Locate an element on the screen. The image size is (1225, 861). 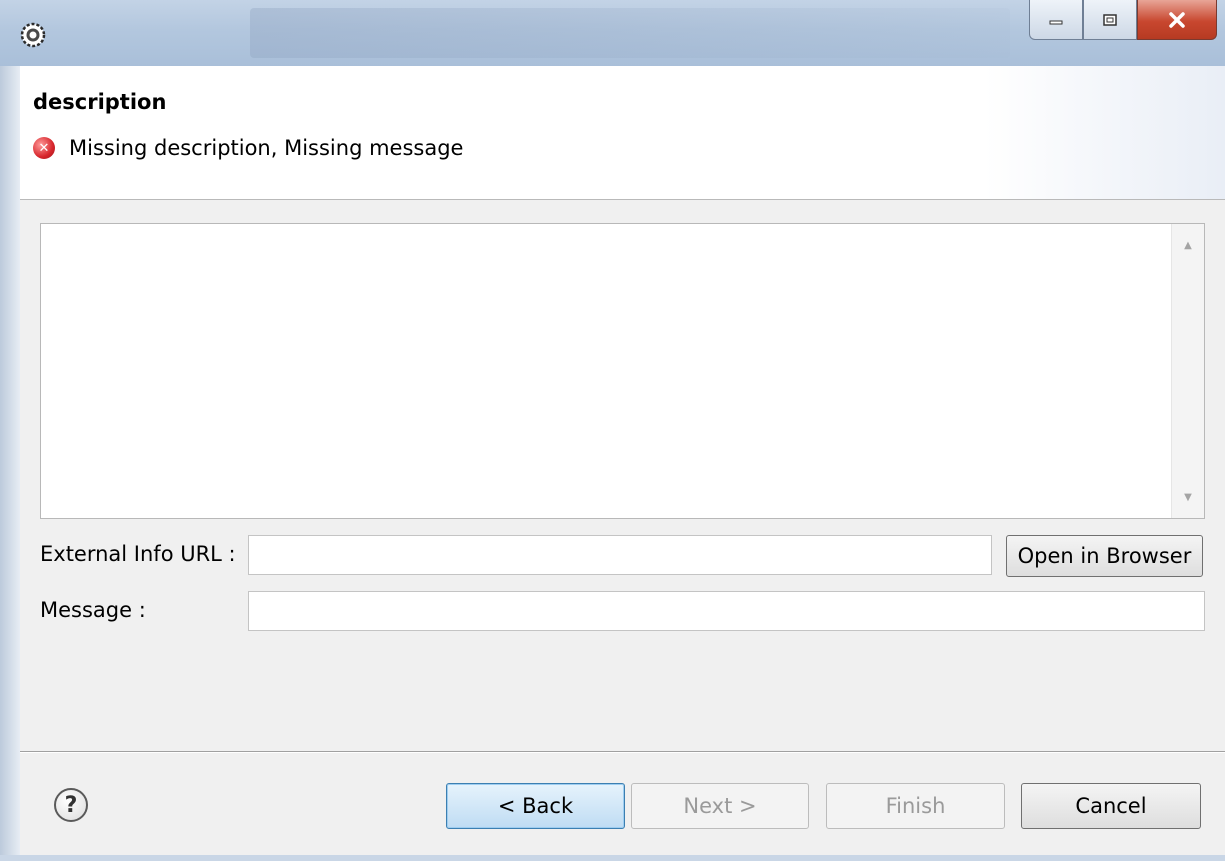
eclipse-gear-icon is located at coordinates (33, 35).